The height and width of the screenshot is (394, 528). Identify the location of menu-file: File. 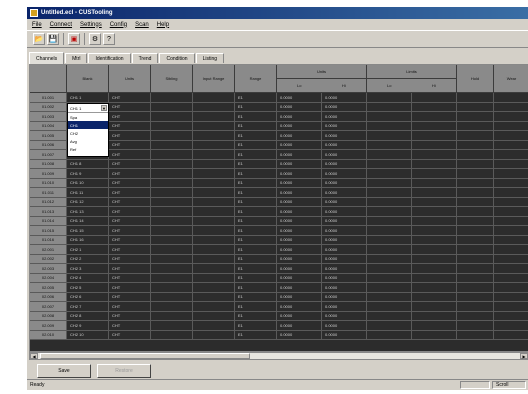
(37, 25).